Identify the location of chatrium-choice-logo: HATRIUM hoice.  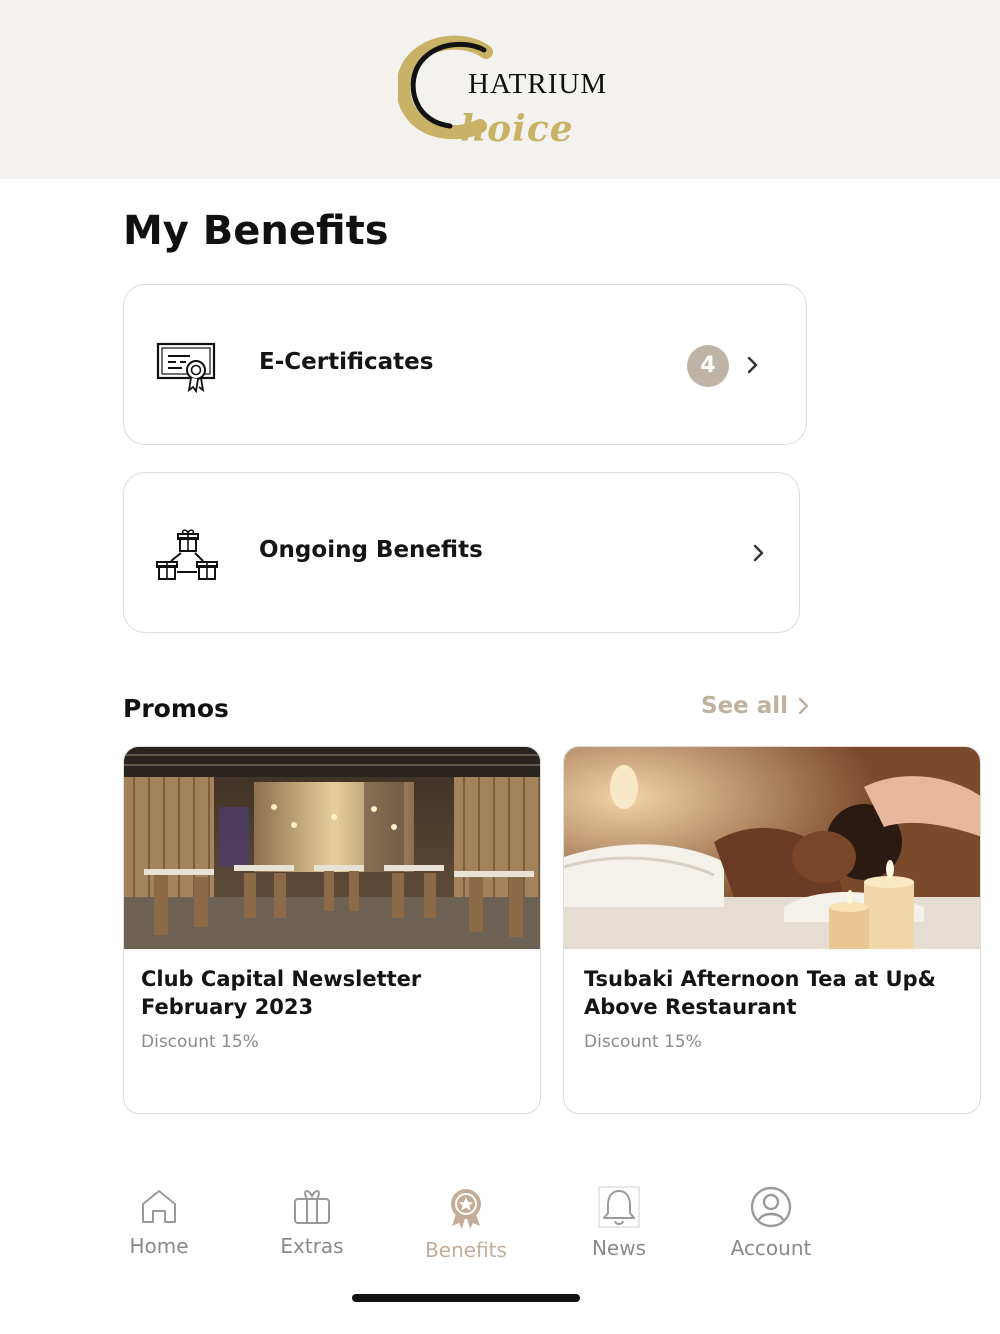
(503, 99).